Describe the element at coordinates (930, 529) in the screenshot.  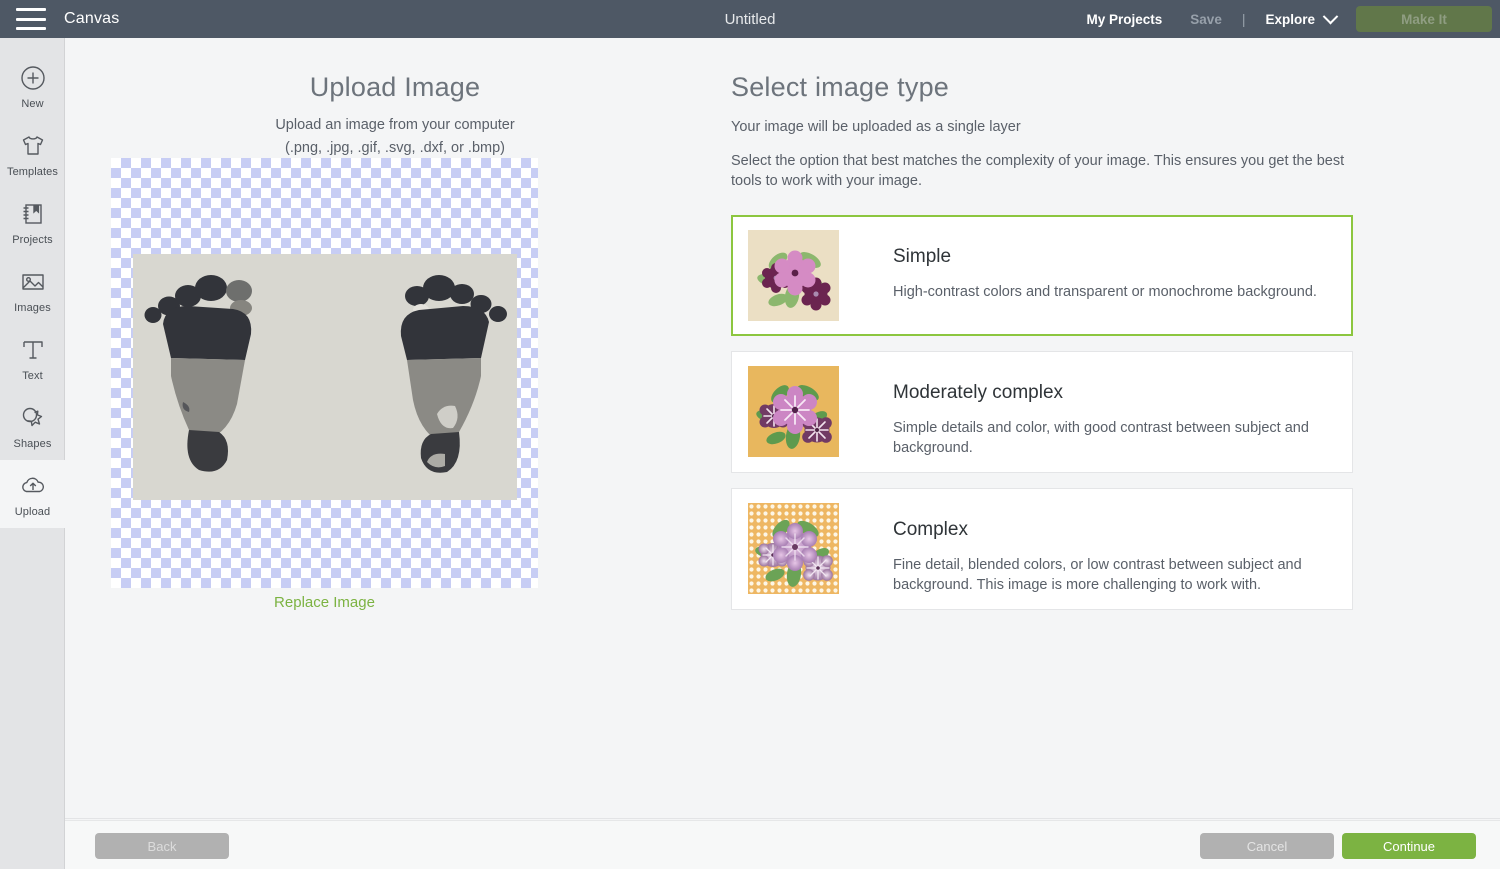
I see `option-title: Complex` at that location.